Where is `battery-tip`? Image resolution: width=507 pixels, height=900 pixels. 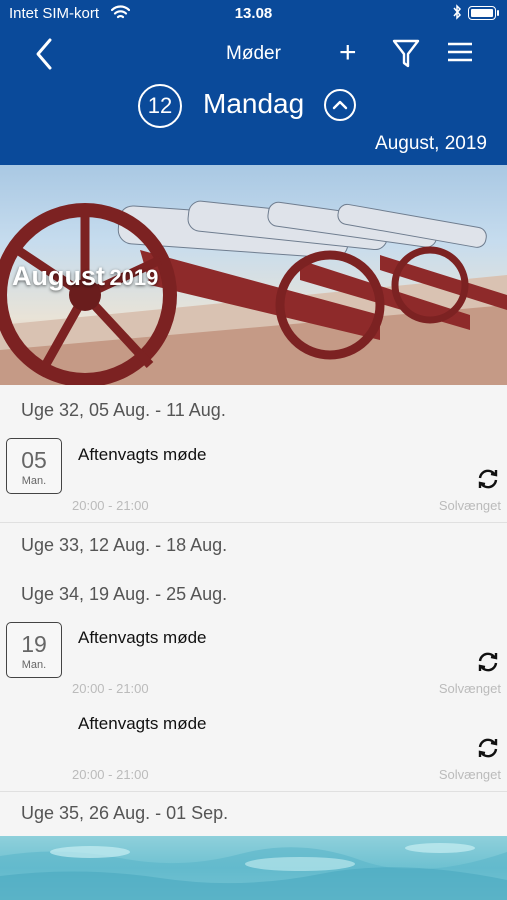
battery-tip is located at coordinates (498, 13).